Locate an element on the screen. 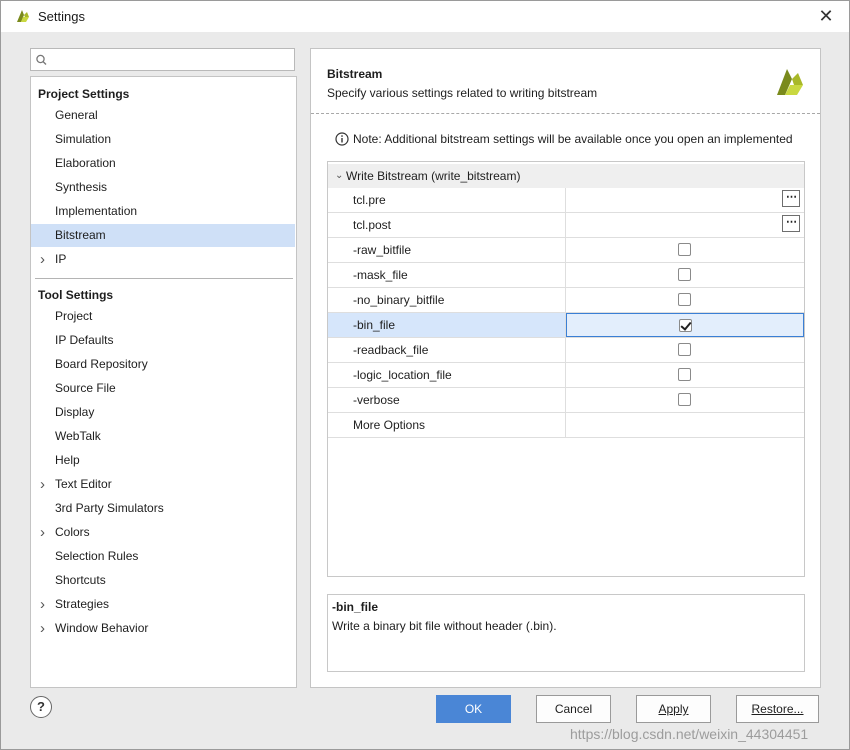  tree-item-simulation: Simulation is located at coordinates (163, 139).